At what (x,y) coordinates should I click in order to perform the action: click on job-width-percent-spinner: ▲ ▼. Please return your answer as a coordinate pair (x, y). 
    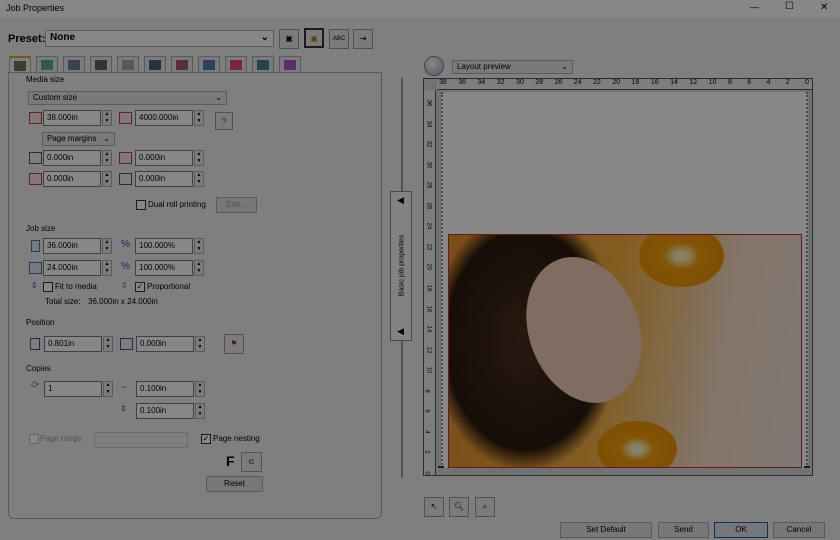
    Looking at the image, I should click on (199, 246).